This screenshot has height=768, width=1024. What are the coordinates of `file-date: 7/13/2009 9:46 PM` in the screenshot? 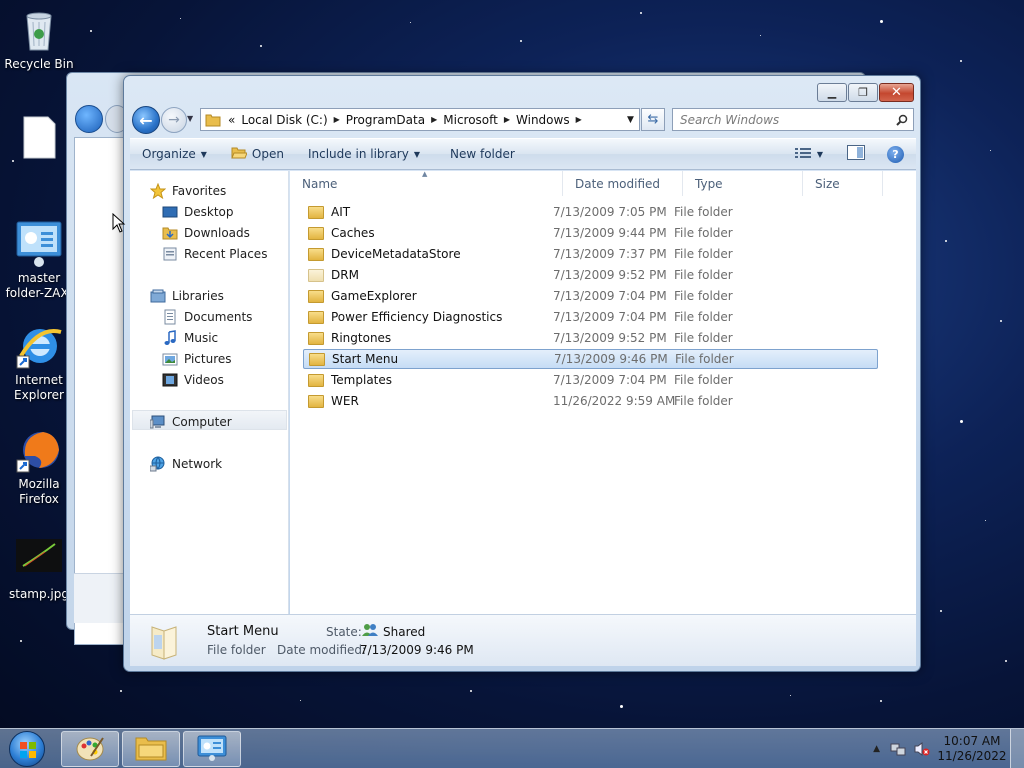 It's located at (611, 359).